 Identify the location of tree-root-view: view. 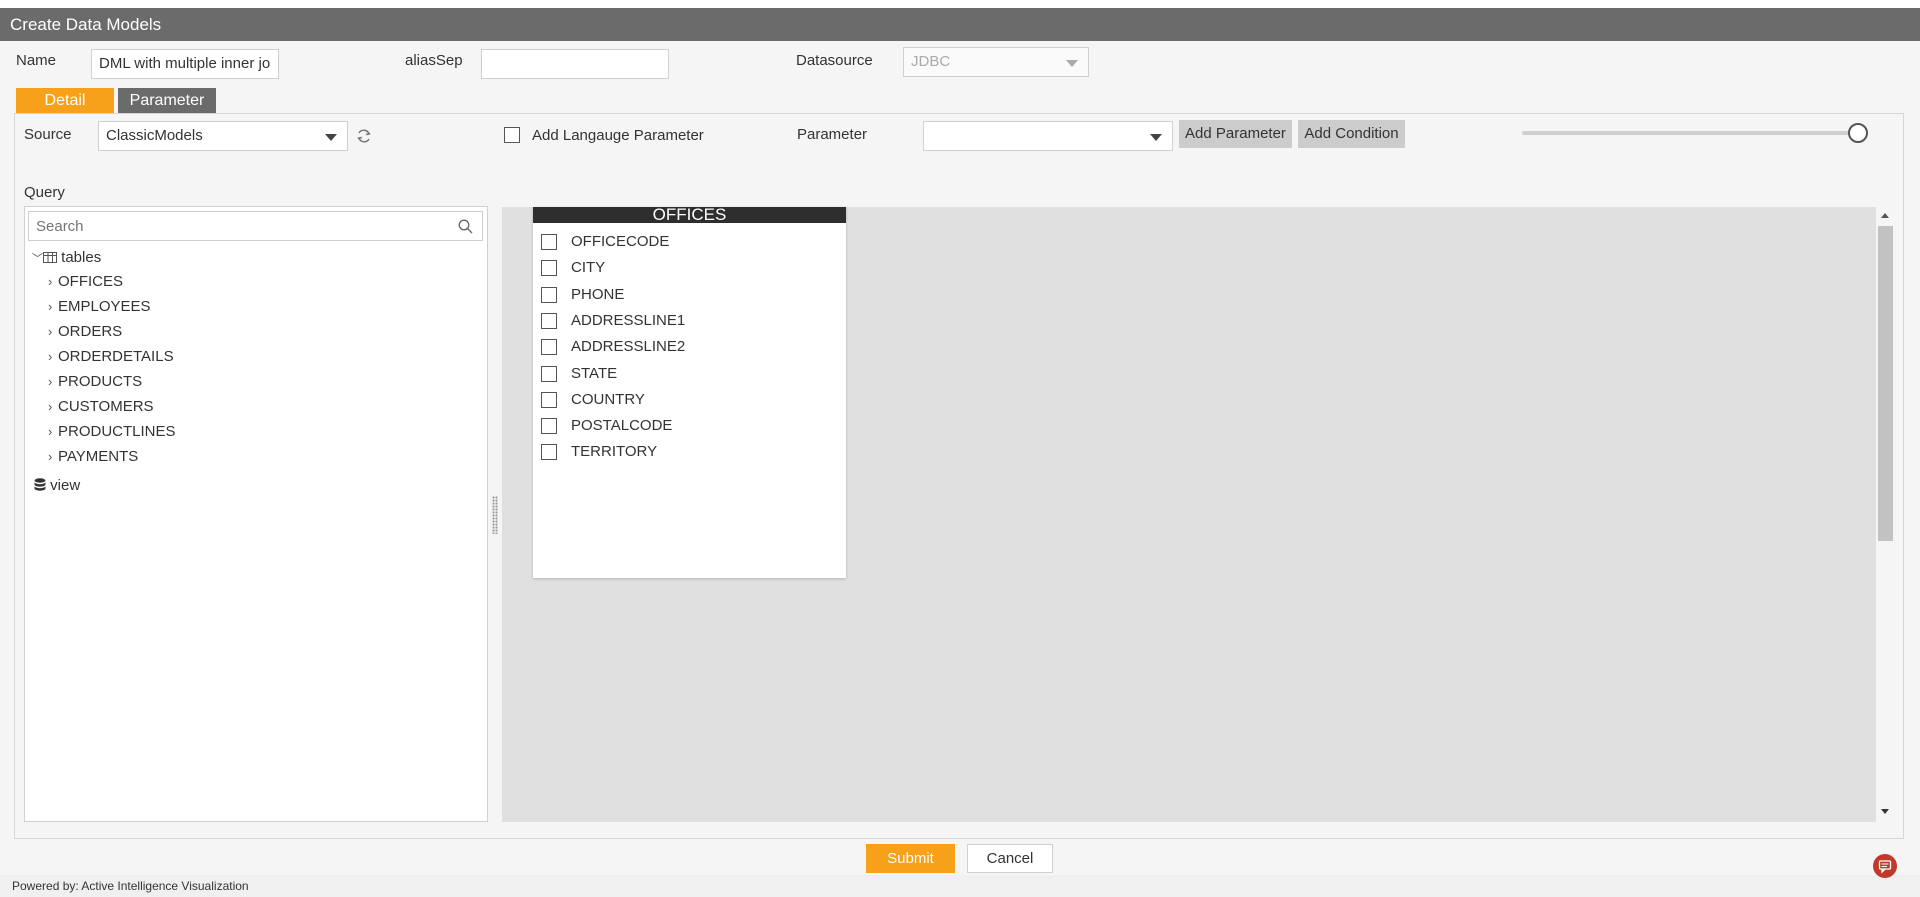
(57, 486).